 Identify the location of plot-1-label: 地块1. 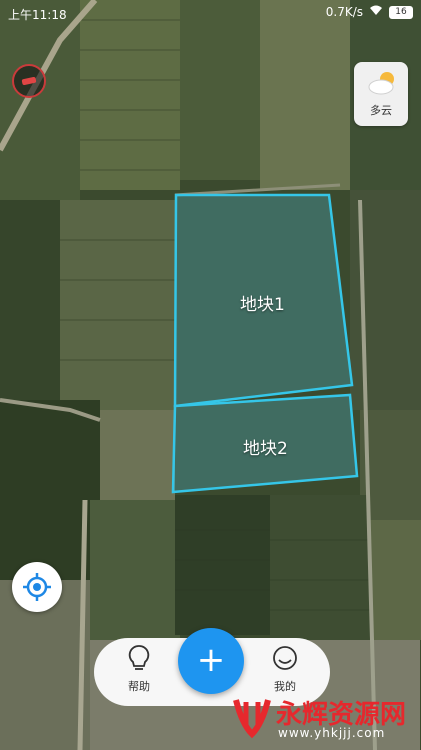
(262, 302).